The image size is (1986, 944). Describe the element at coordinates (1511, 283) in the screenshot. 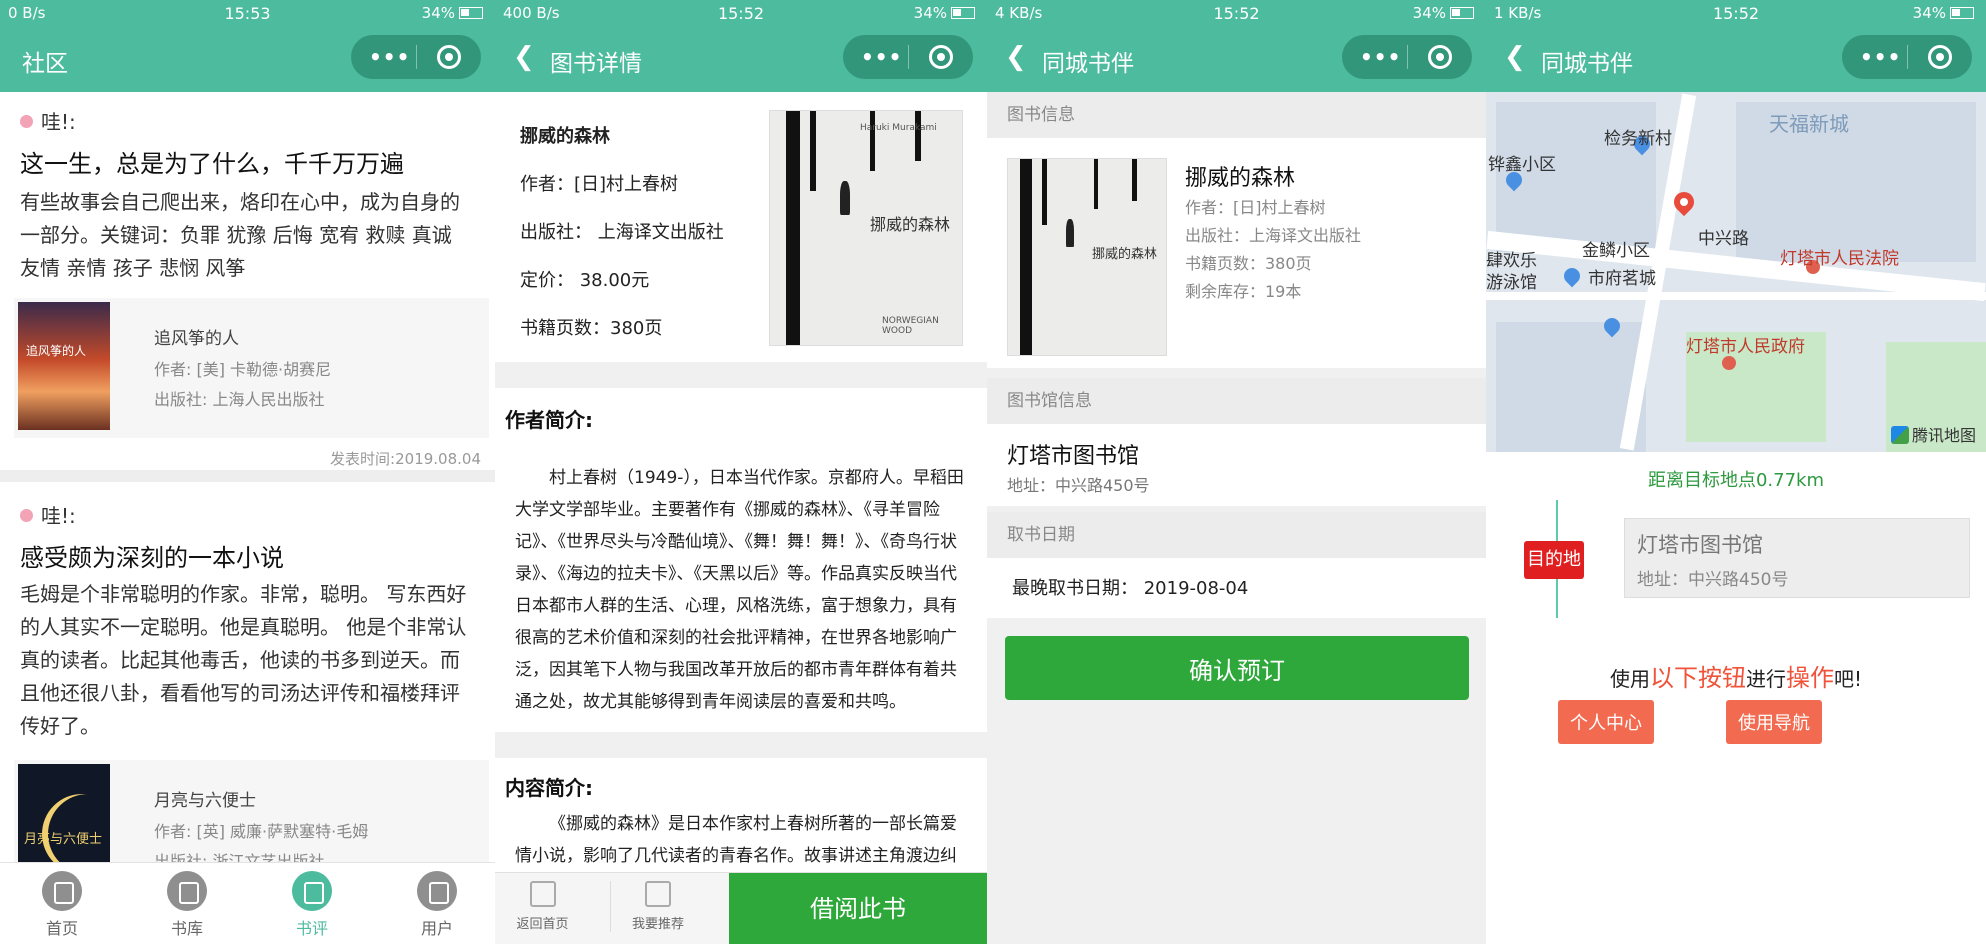

I see `map-label: 游泳馆` at that location.